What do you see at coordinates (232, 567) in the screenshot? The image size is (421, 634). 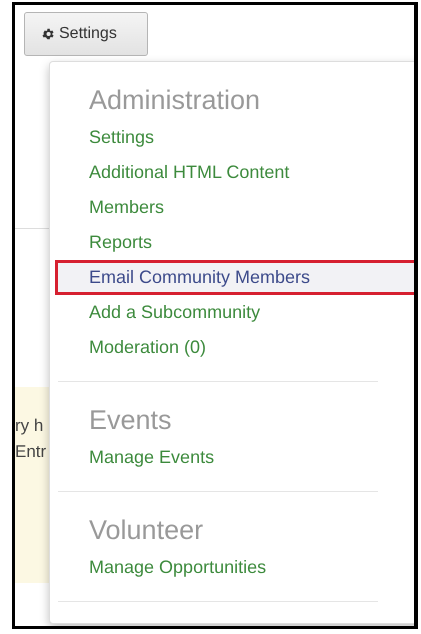 I see `menu-item: Manage Opportunities` at bounding box center [232, 567].